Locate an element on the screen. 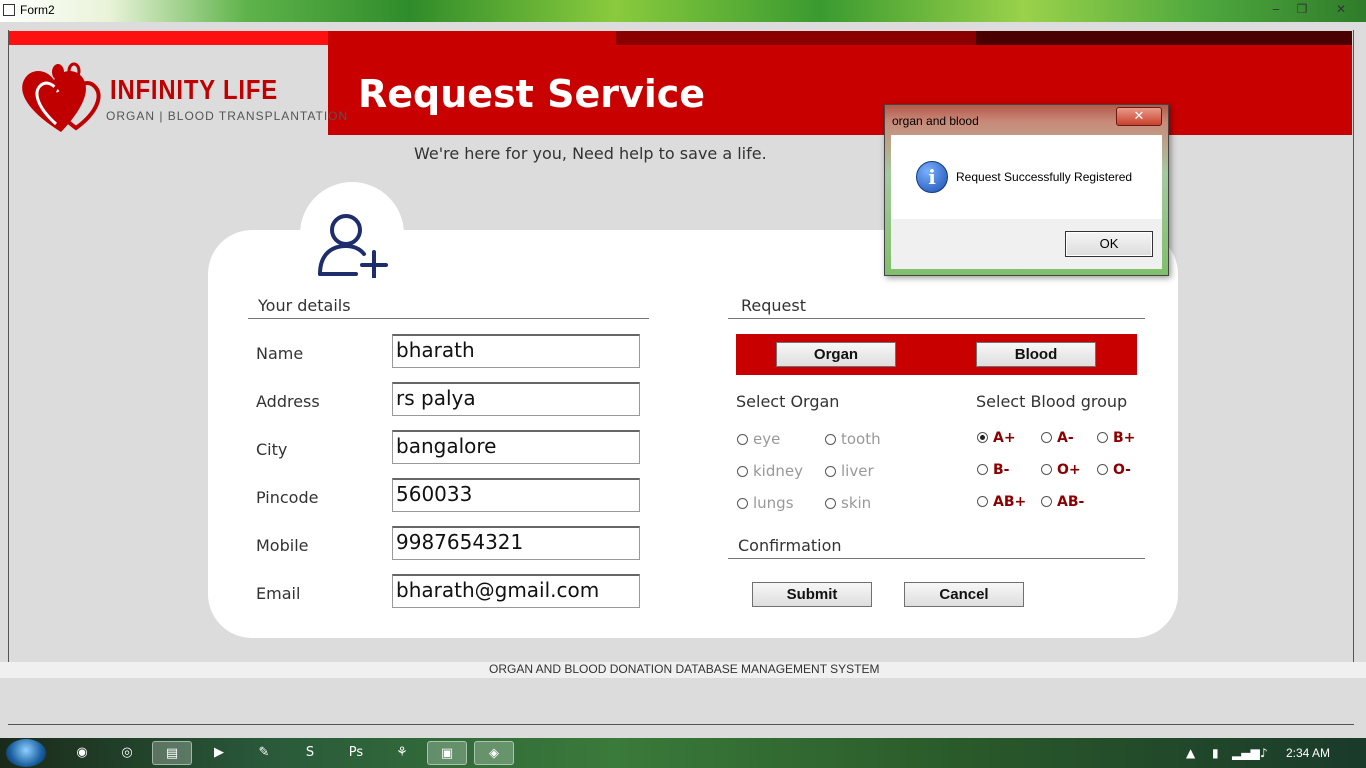 Image resolution: width=1366 pixels, height=768 pixels. name-label: Name is located at coordinates (280, 353).